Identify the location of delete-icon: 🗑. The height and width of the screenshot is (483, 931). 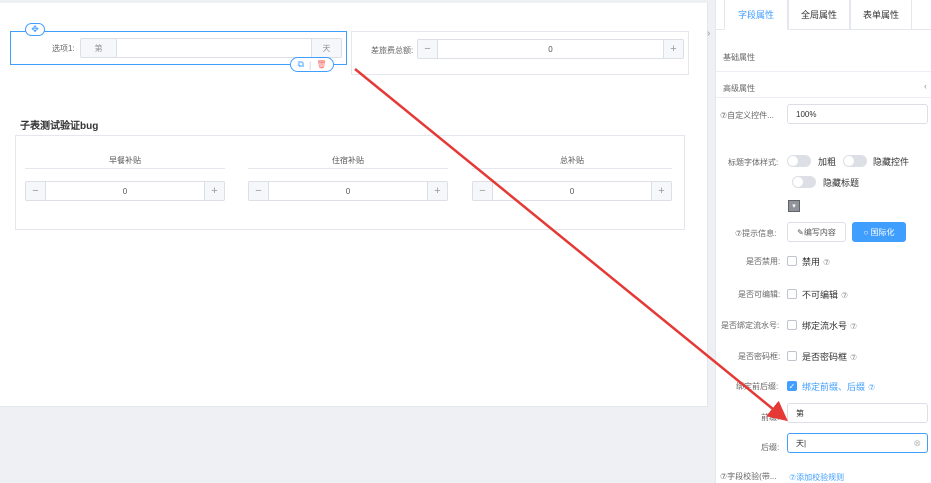
(321, 64).